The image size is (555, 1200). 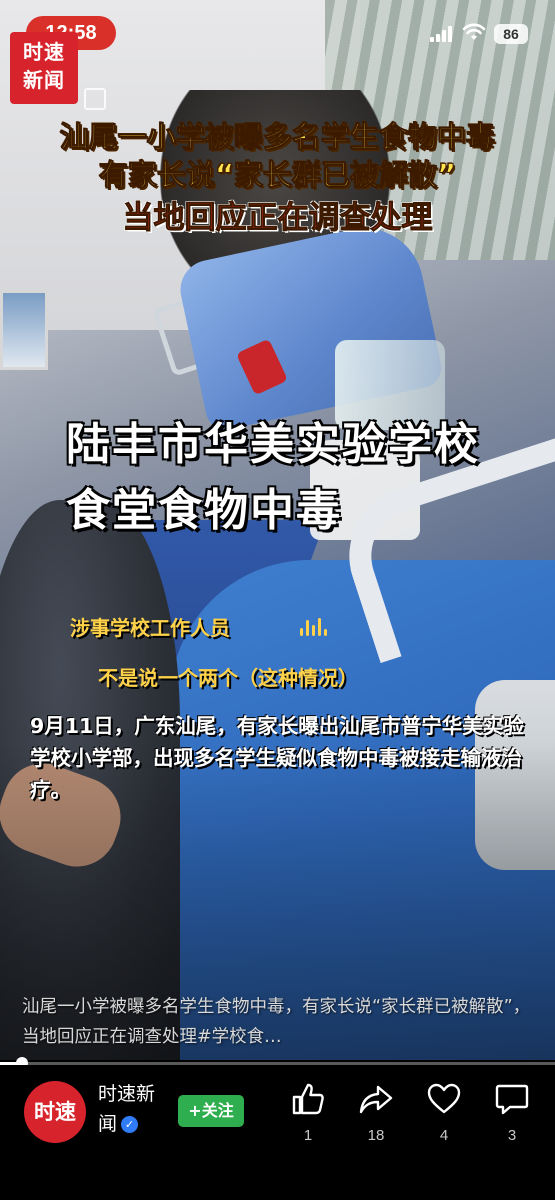 What do you see at coordinates (150, 628) in the screenshot?
I see `quote-line-1: 涉事学校工作人员` at bounding box center [150, 628].